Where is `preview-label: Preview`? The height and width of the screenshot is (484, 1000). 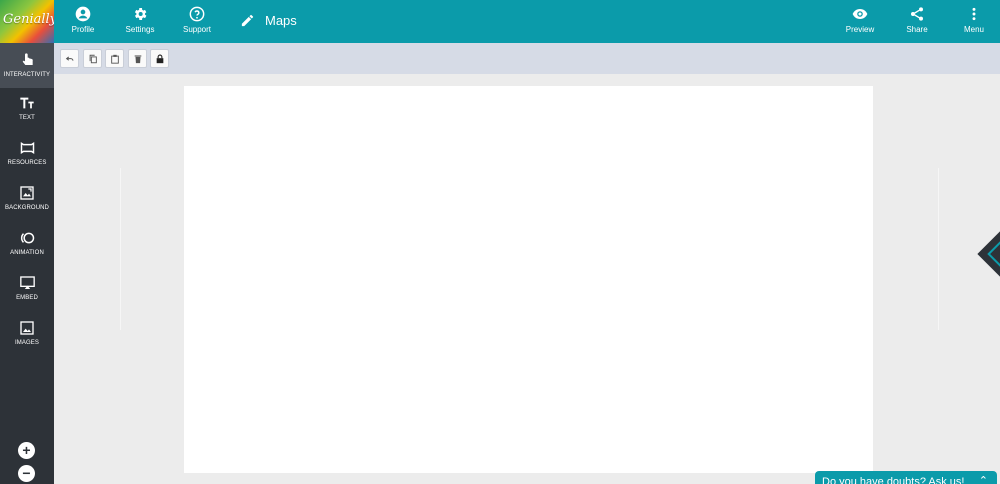
preview-label: Preview is located at coordinates (860, 29).